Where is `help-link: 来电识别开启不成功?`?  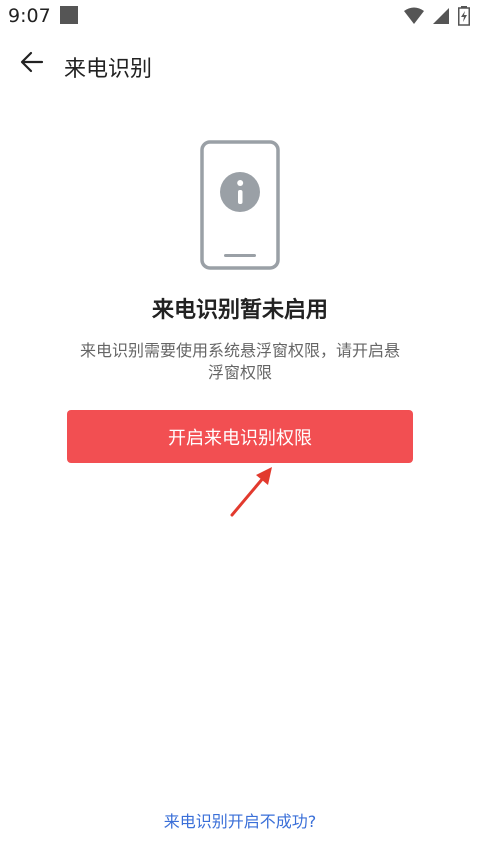 help-link: 来电识别开启不成功? is located at coordinates (240, 820).